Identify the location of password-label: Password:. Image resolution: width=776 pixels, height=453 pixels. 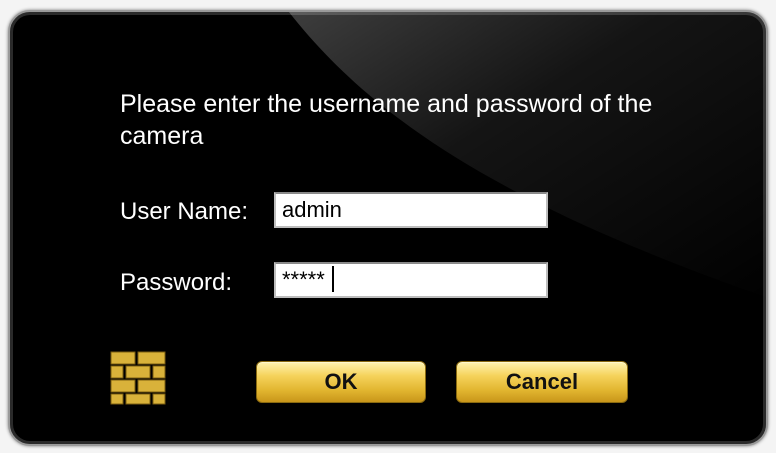
(176, 282).